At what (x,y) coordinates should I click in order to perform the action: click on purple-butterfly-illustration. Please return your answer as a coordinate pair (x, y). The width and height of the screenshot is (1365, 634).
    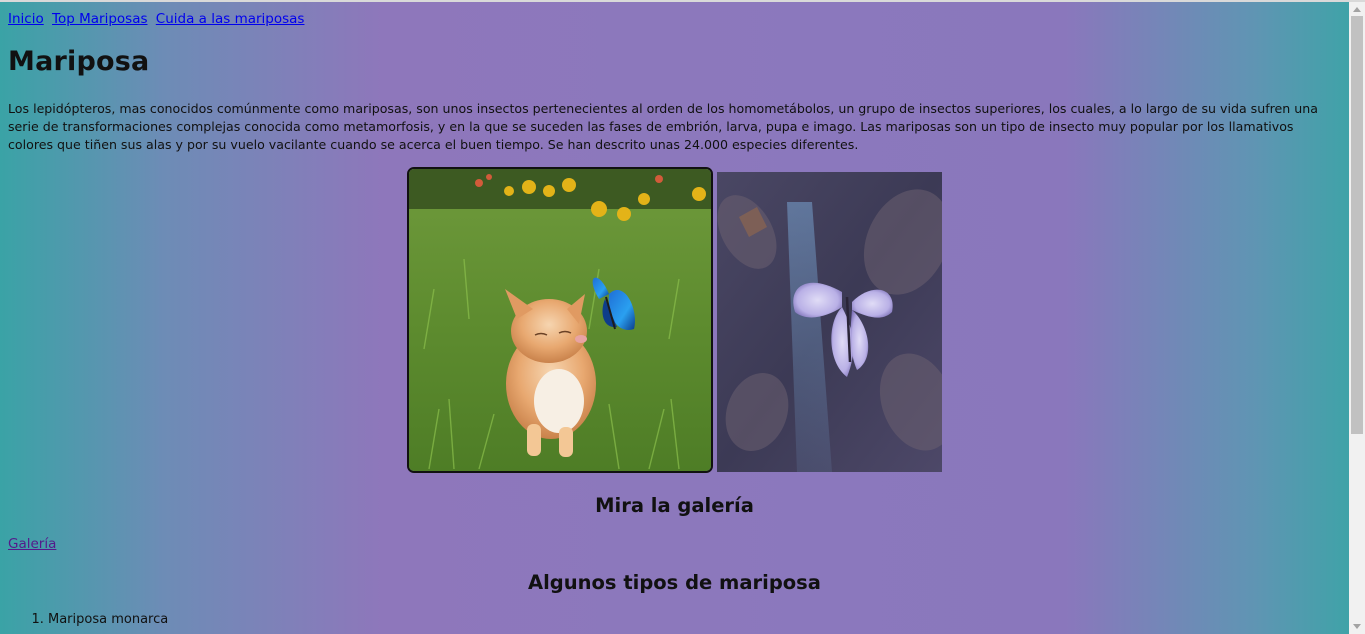
    Looking at the image, I should click on (829, 322).